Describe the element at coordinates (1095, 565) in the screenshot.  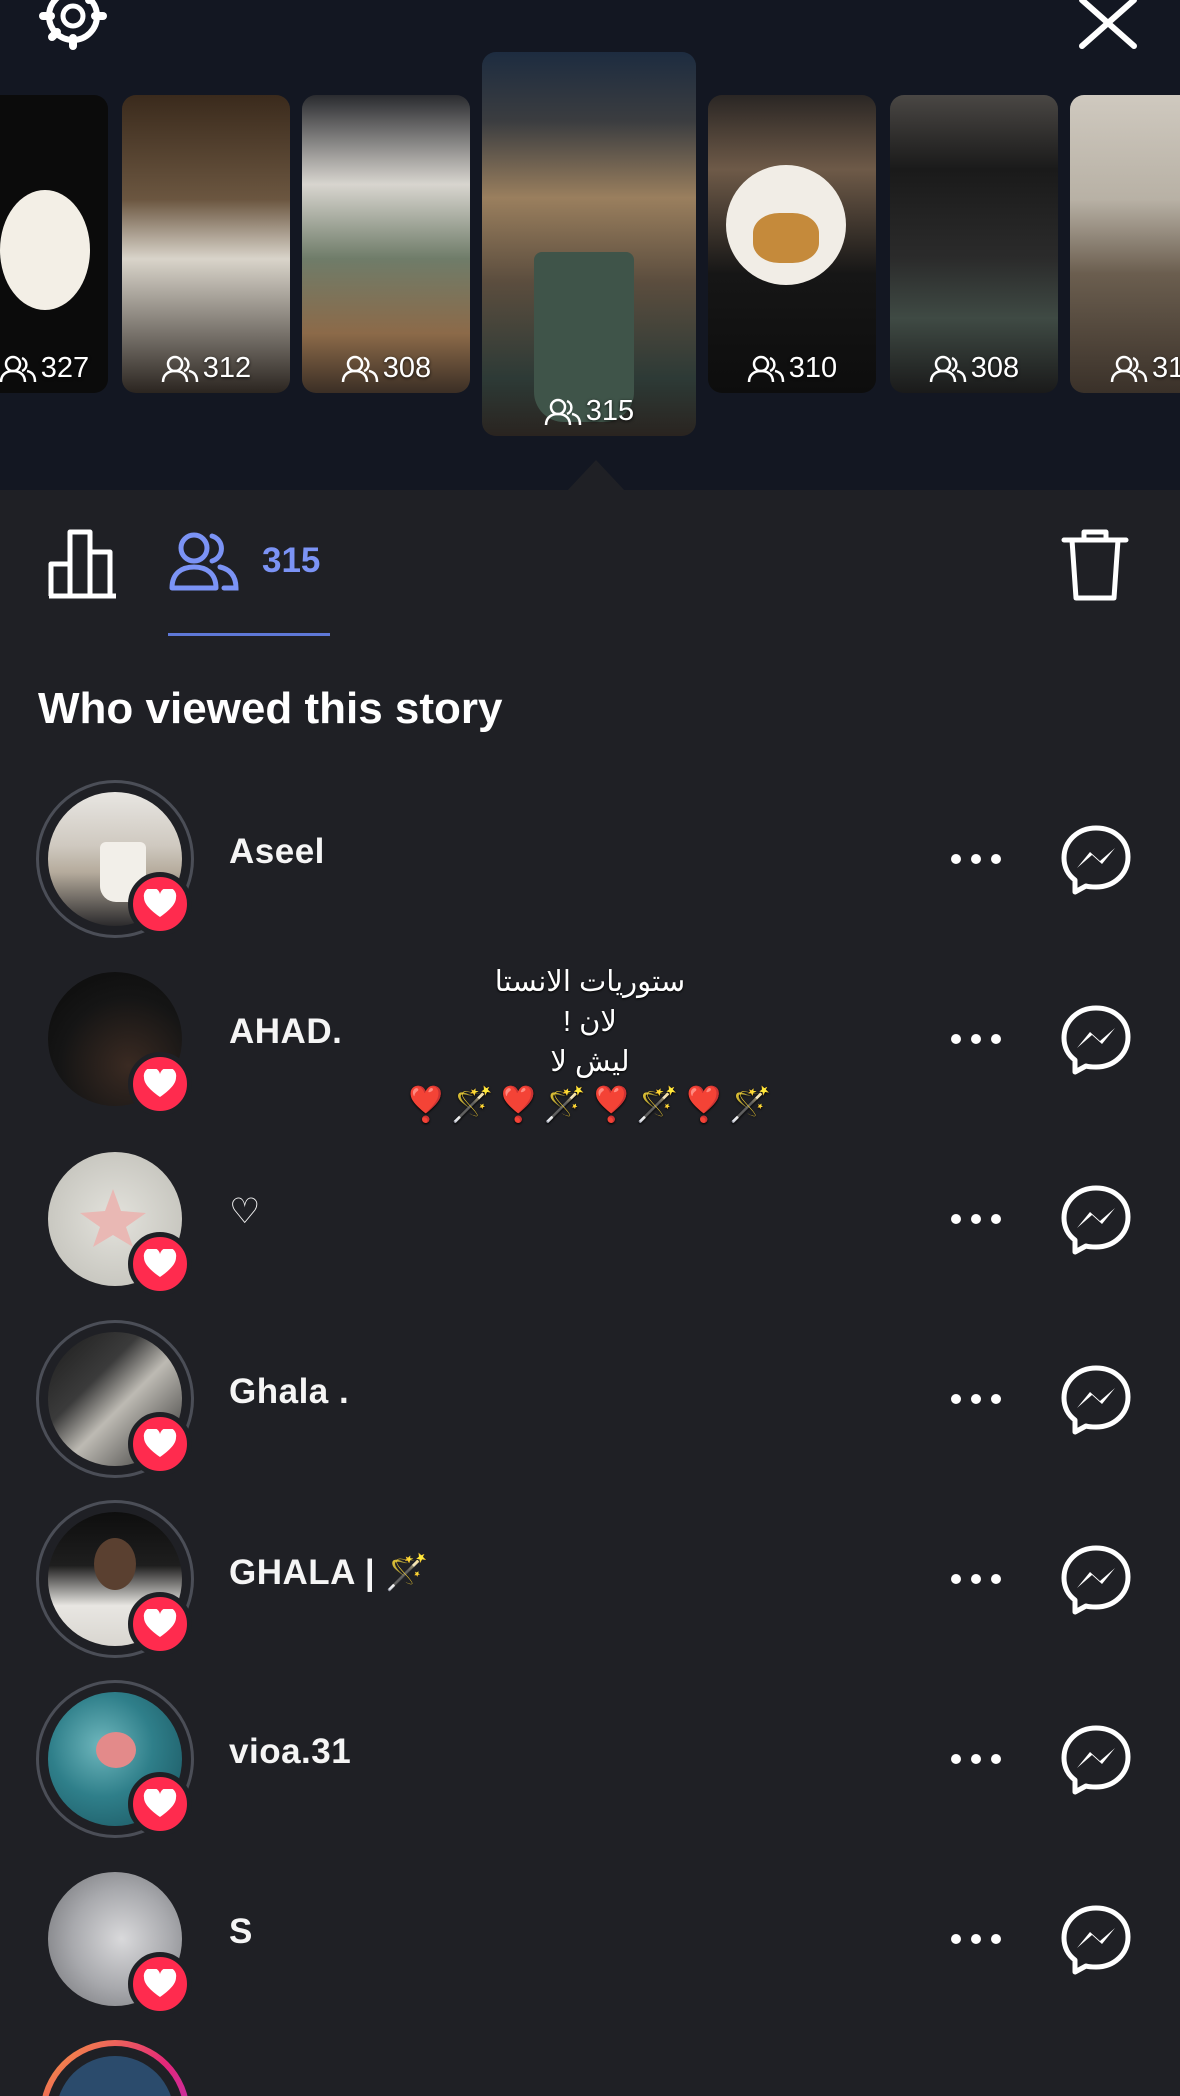
I see `trash-icon` at that location.